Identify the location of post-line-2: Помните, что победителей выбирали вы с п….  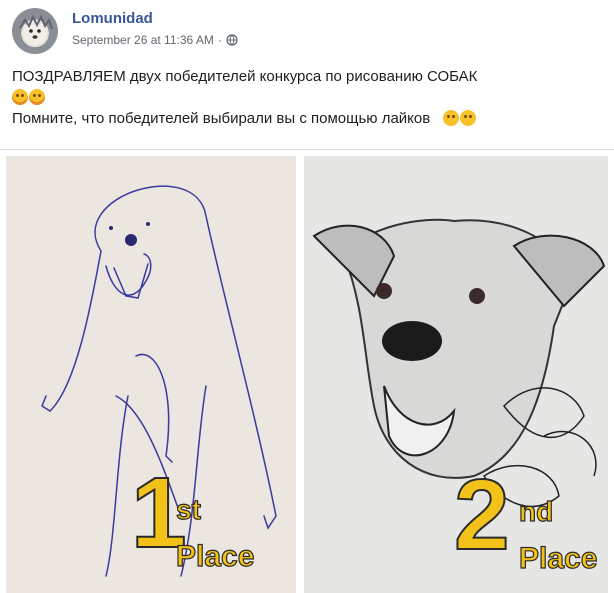
(307, 118).